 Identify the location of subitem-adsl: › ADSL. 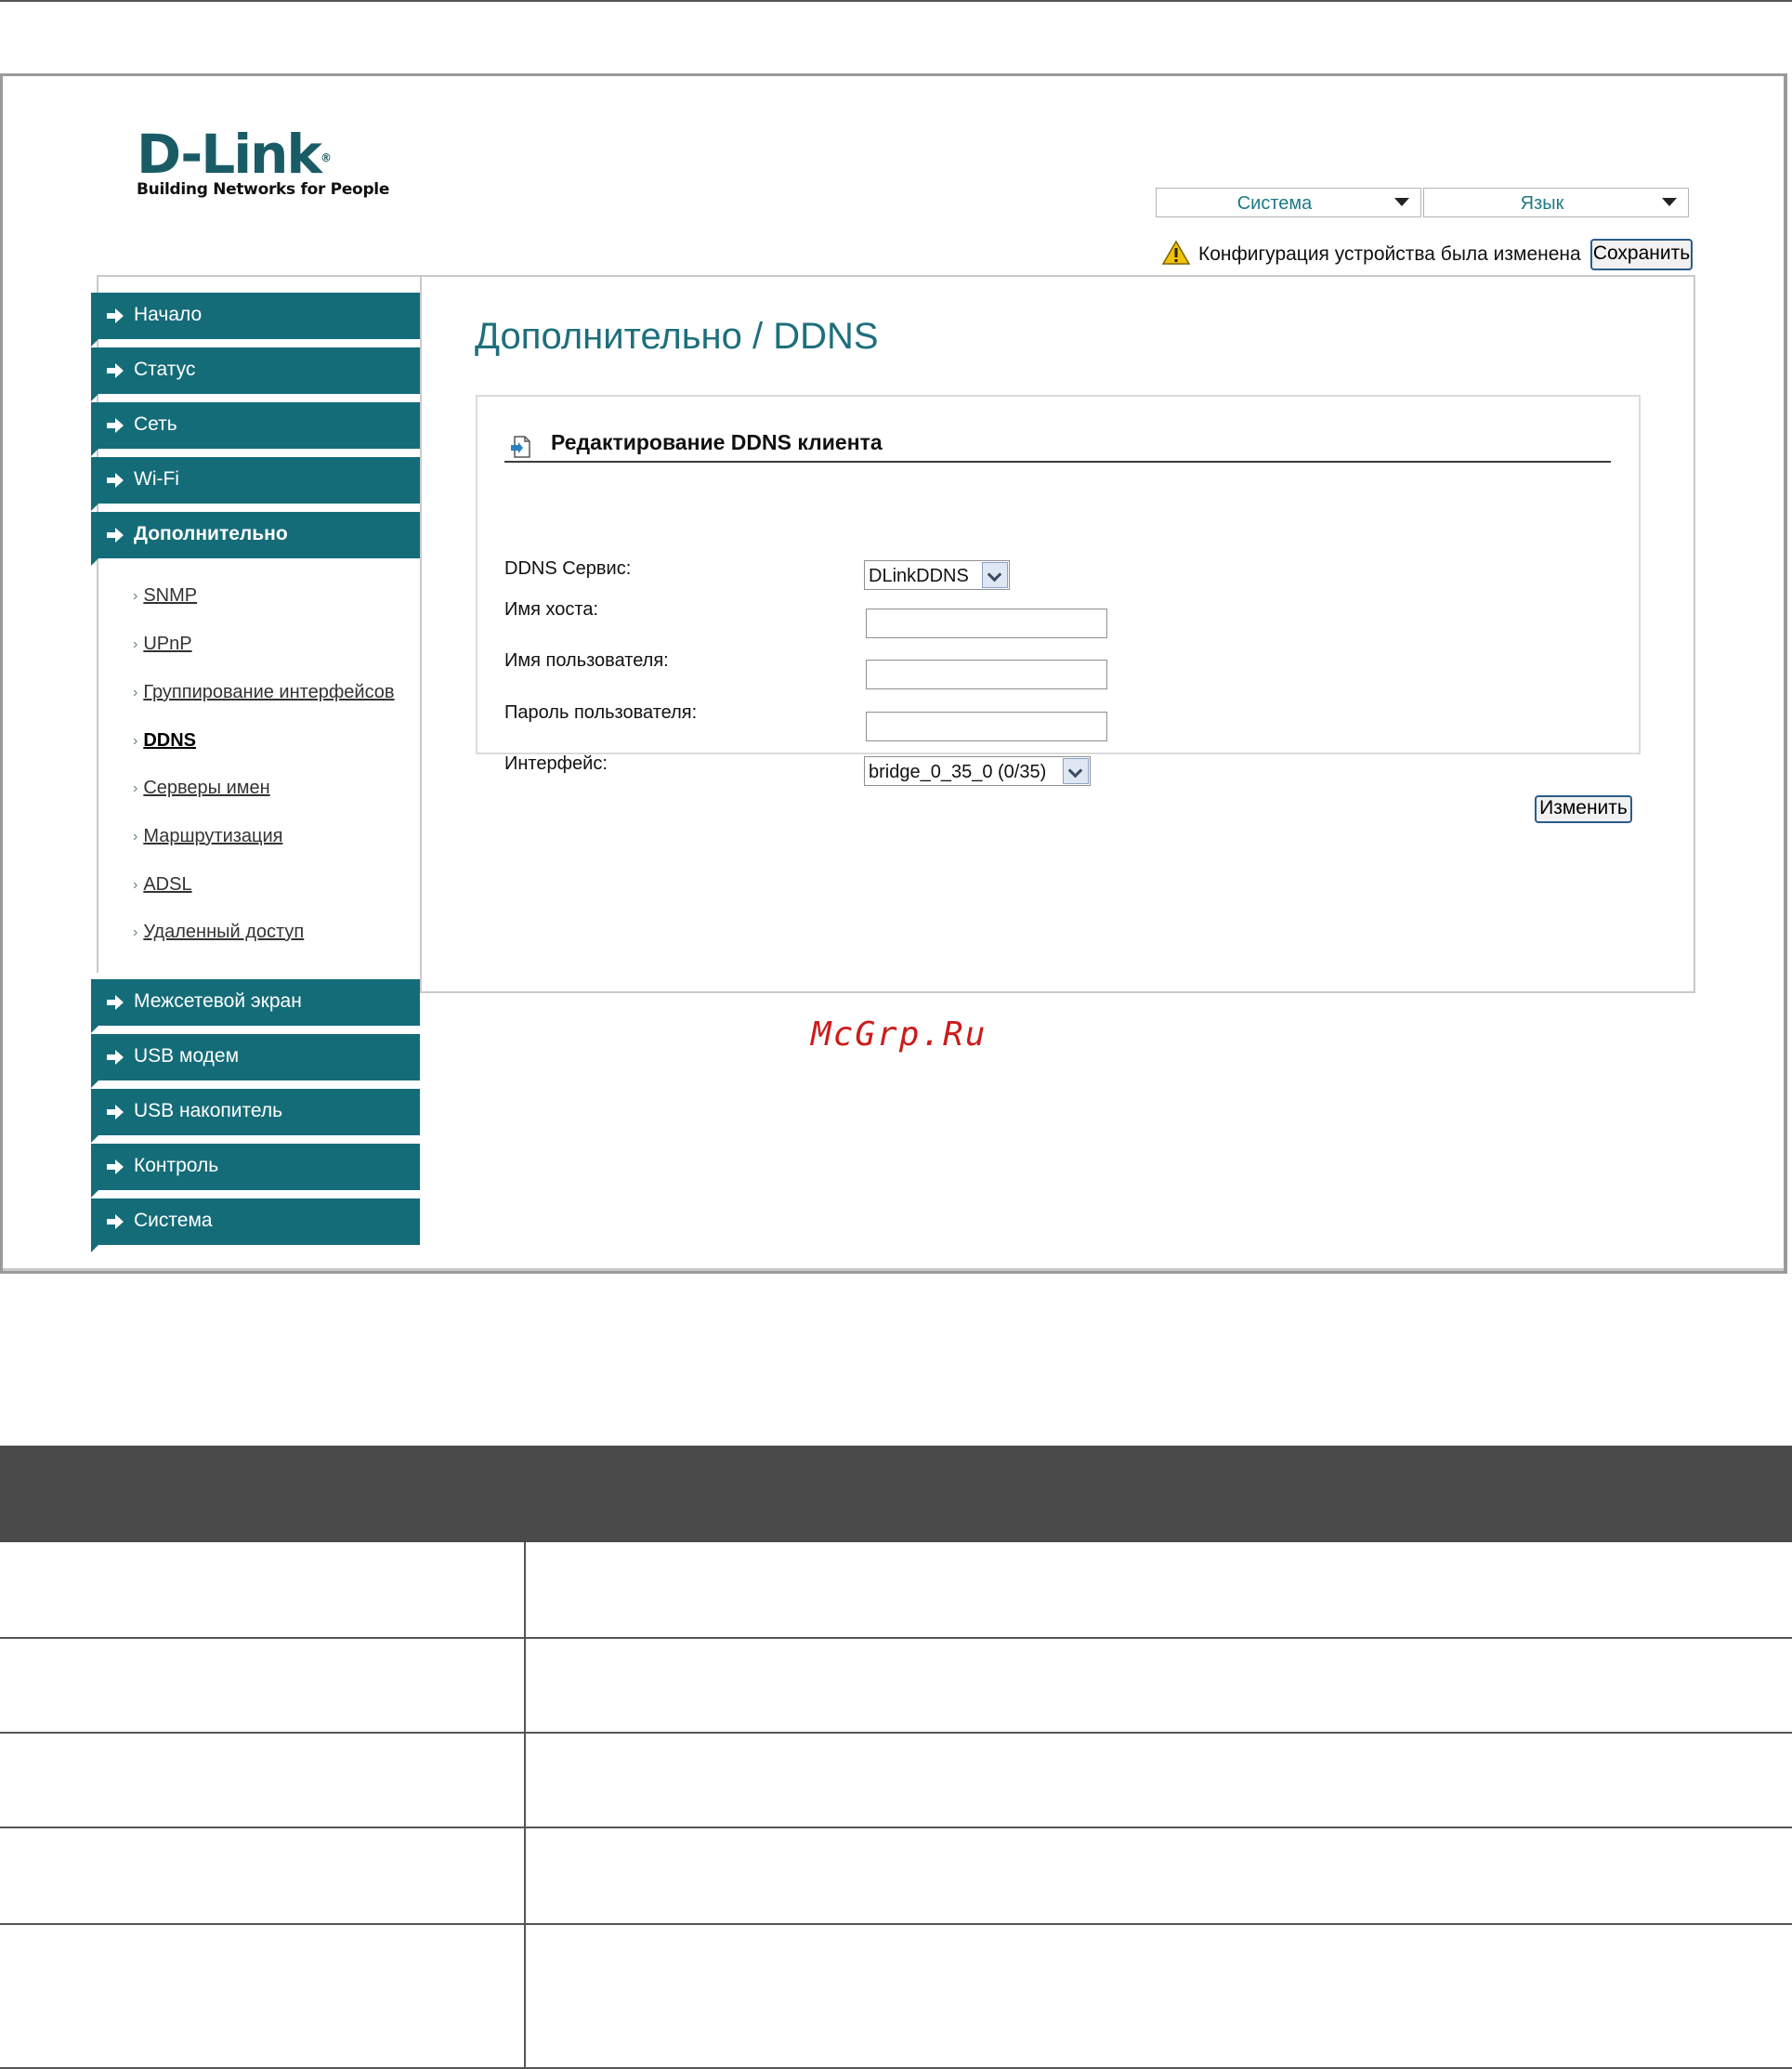
(162, 885).